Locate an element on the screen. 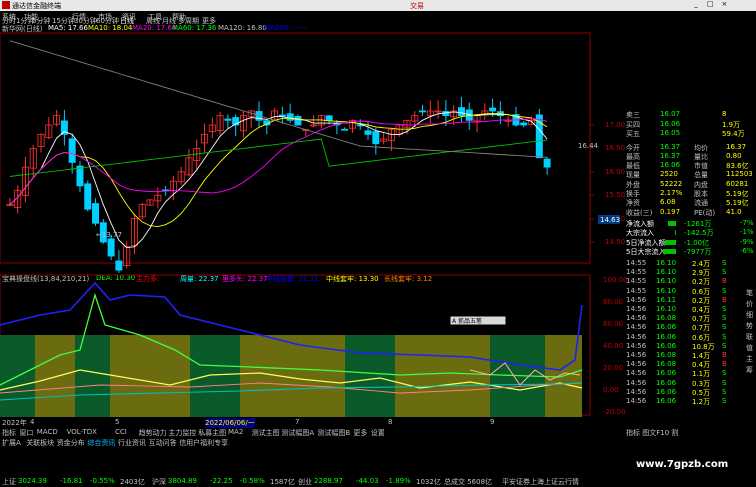 This screenshot has width=756, height=487. index-change: -16.81 is located at coordinates (71, 481).